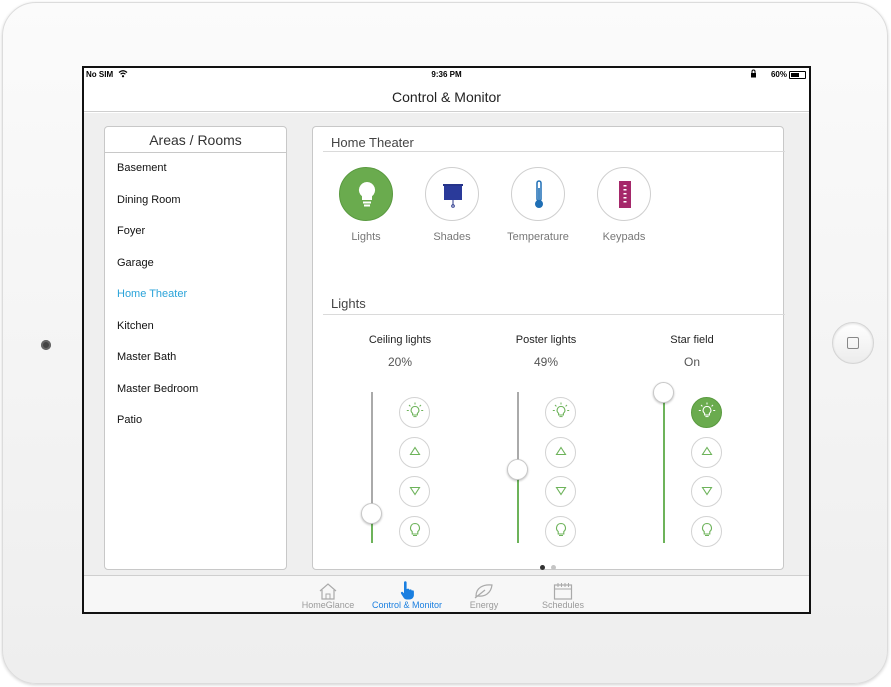  Describe the element at coordinates (195, 327) in the screenshot. I see `sidebar-item-kitchen: Kitchen` at that location.